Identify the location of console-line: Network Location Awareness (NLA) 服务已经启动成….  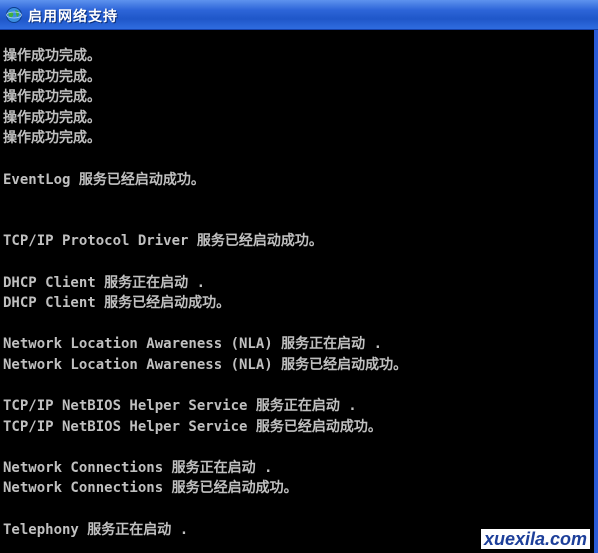
(205, 364).